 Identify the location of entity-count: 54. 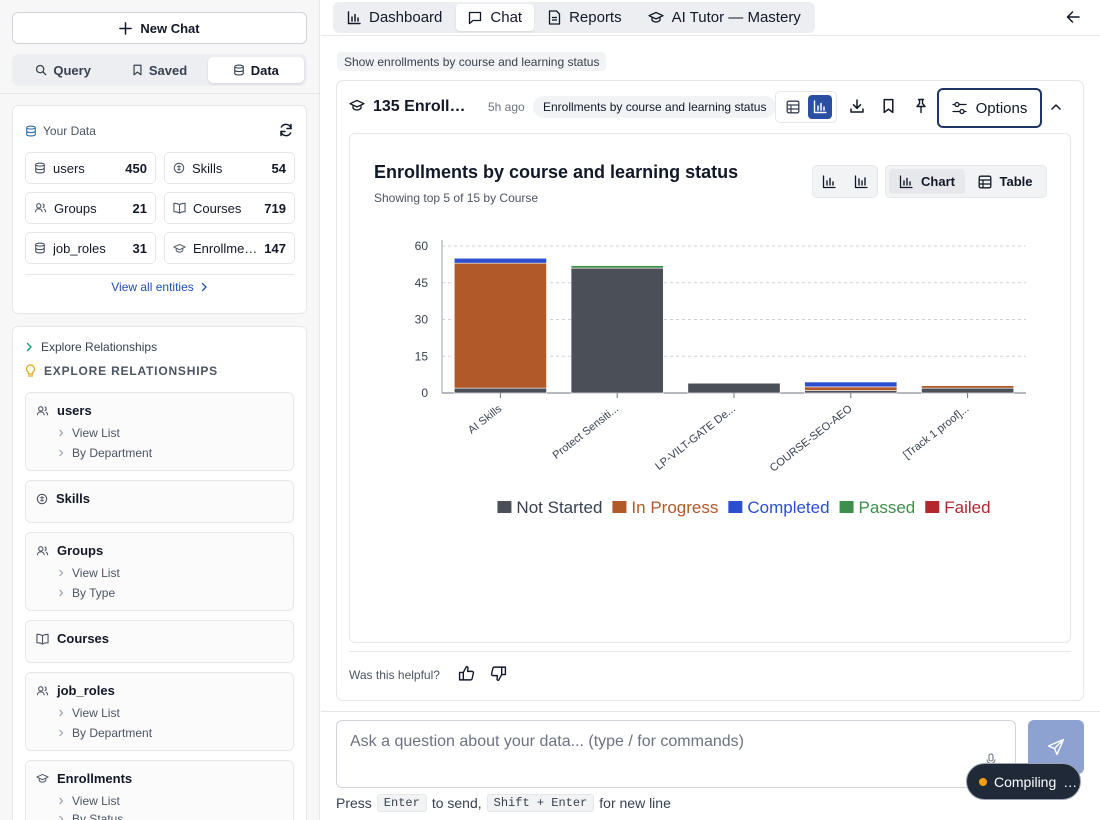
(278, 168).